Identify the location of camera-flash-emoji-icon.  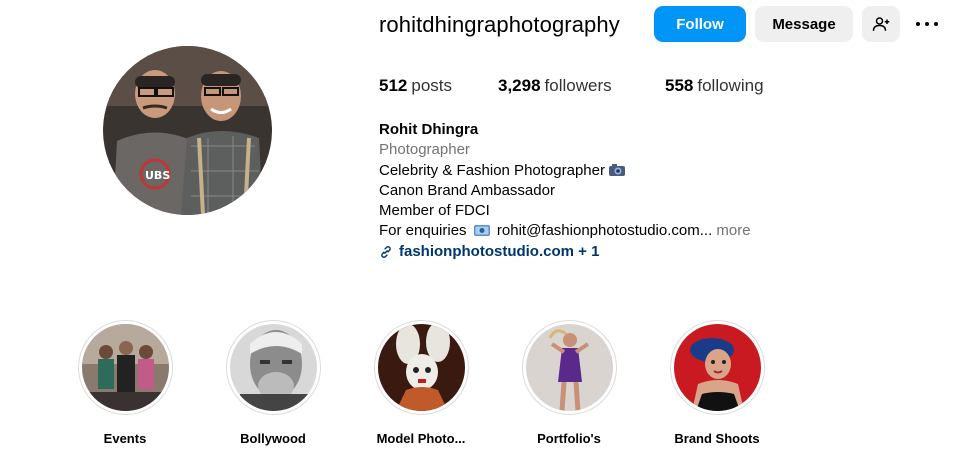
(481, 231).